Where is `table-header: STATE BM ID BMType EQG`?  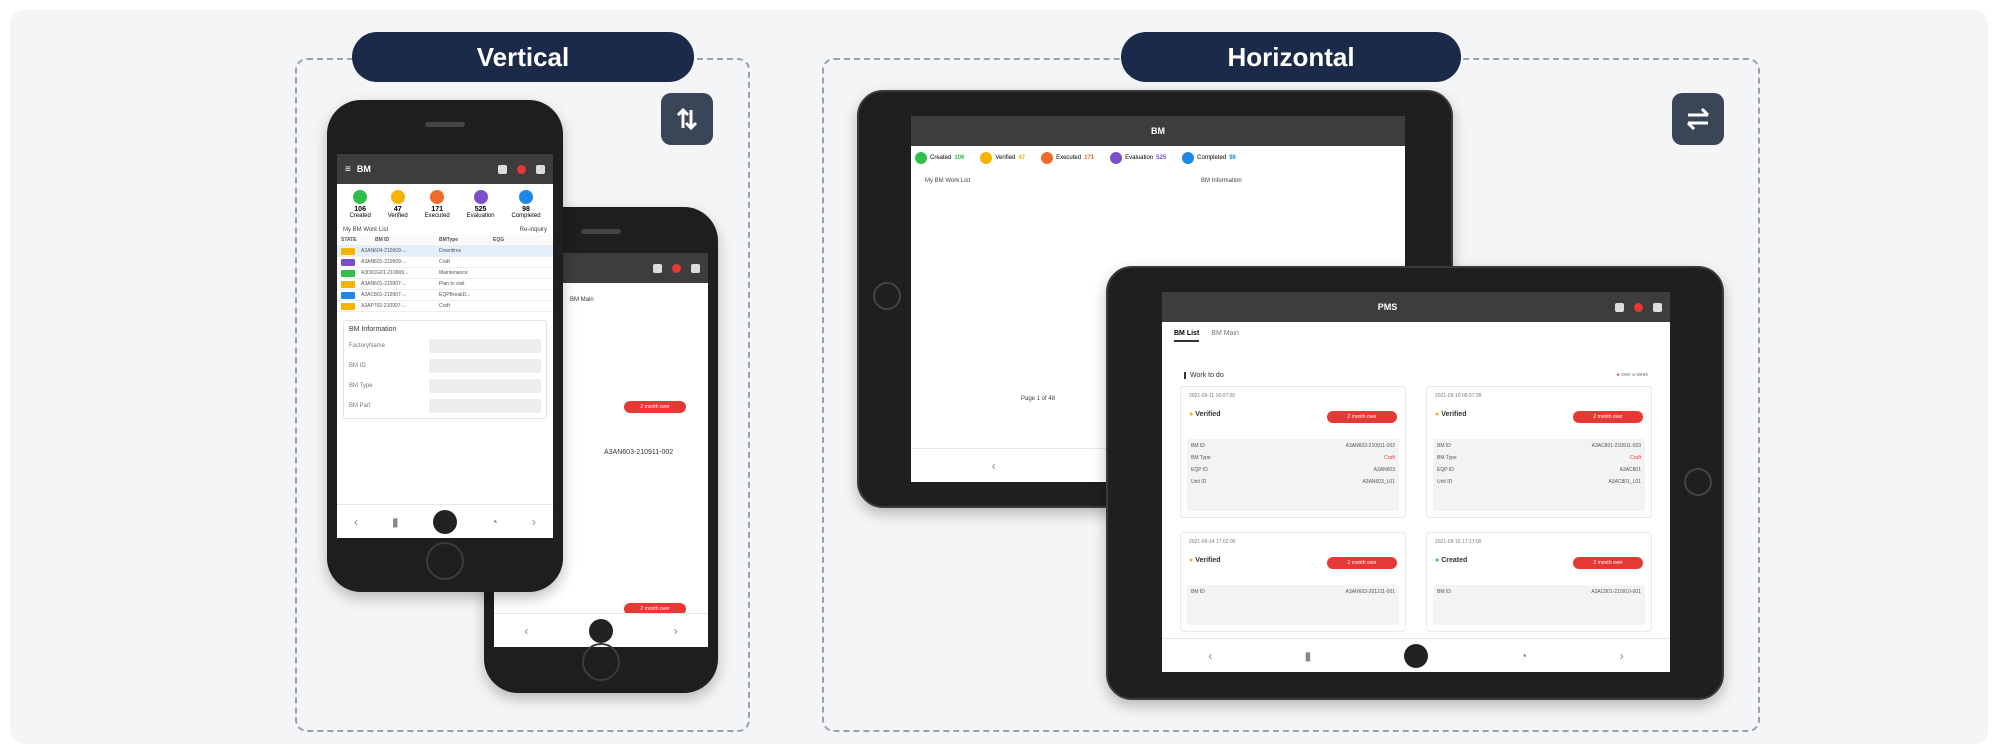 table-header: STATE BM ID BMType EQG is located at coordinates (445, 240).